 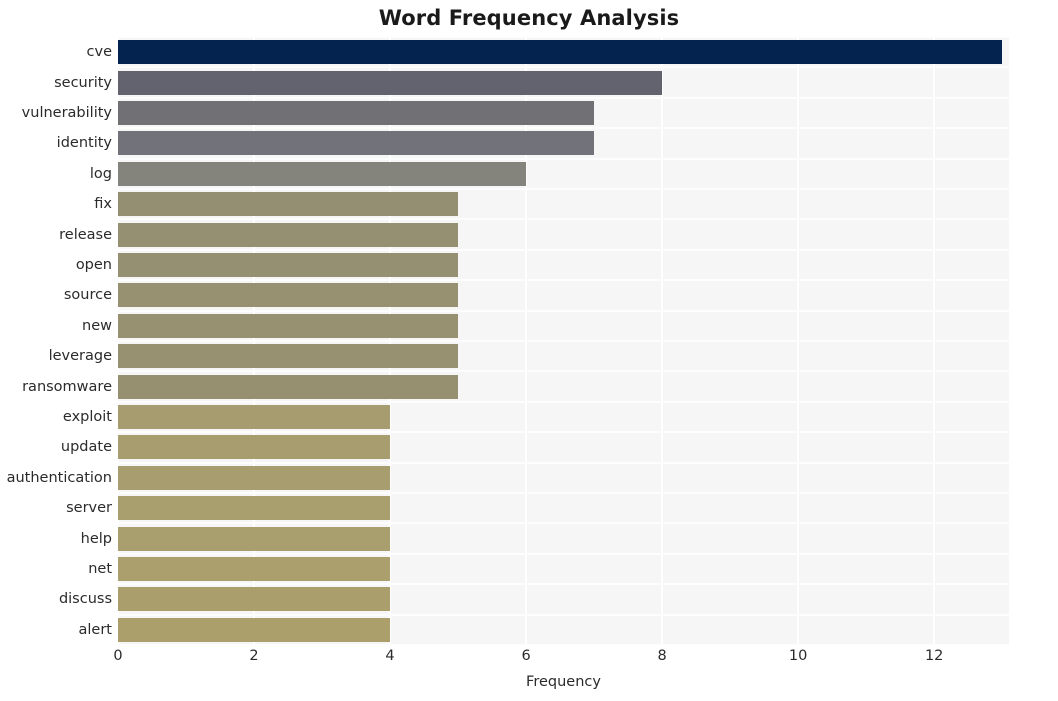 I want to click on chart-title: Word Frequency Analysis, so click(x=529, y=18).